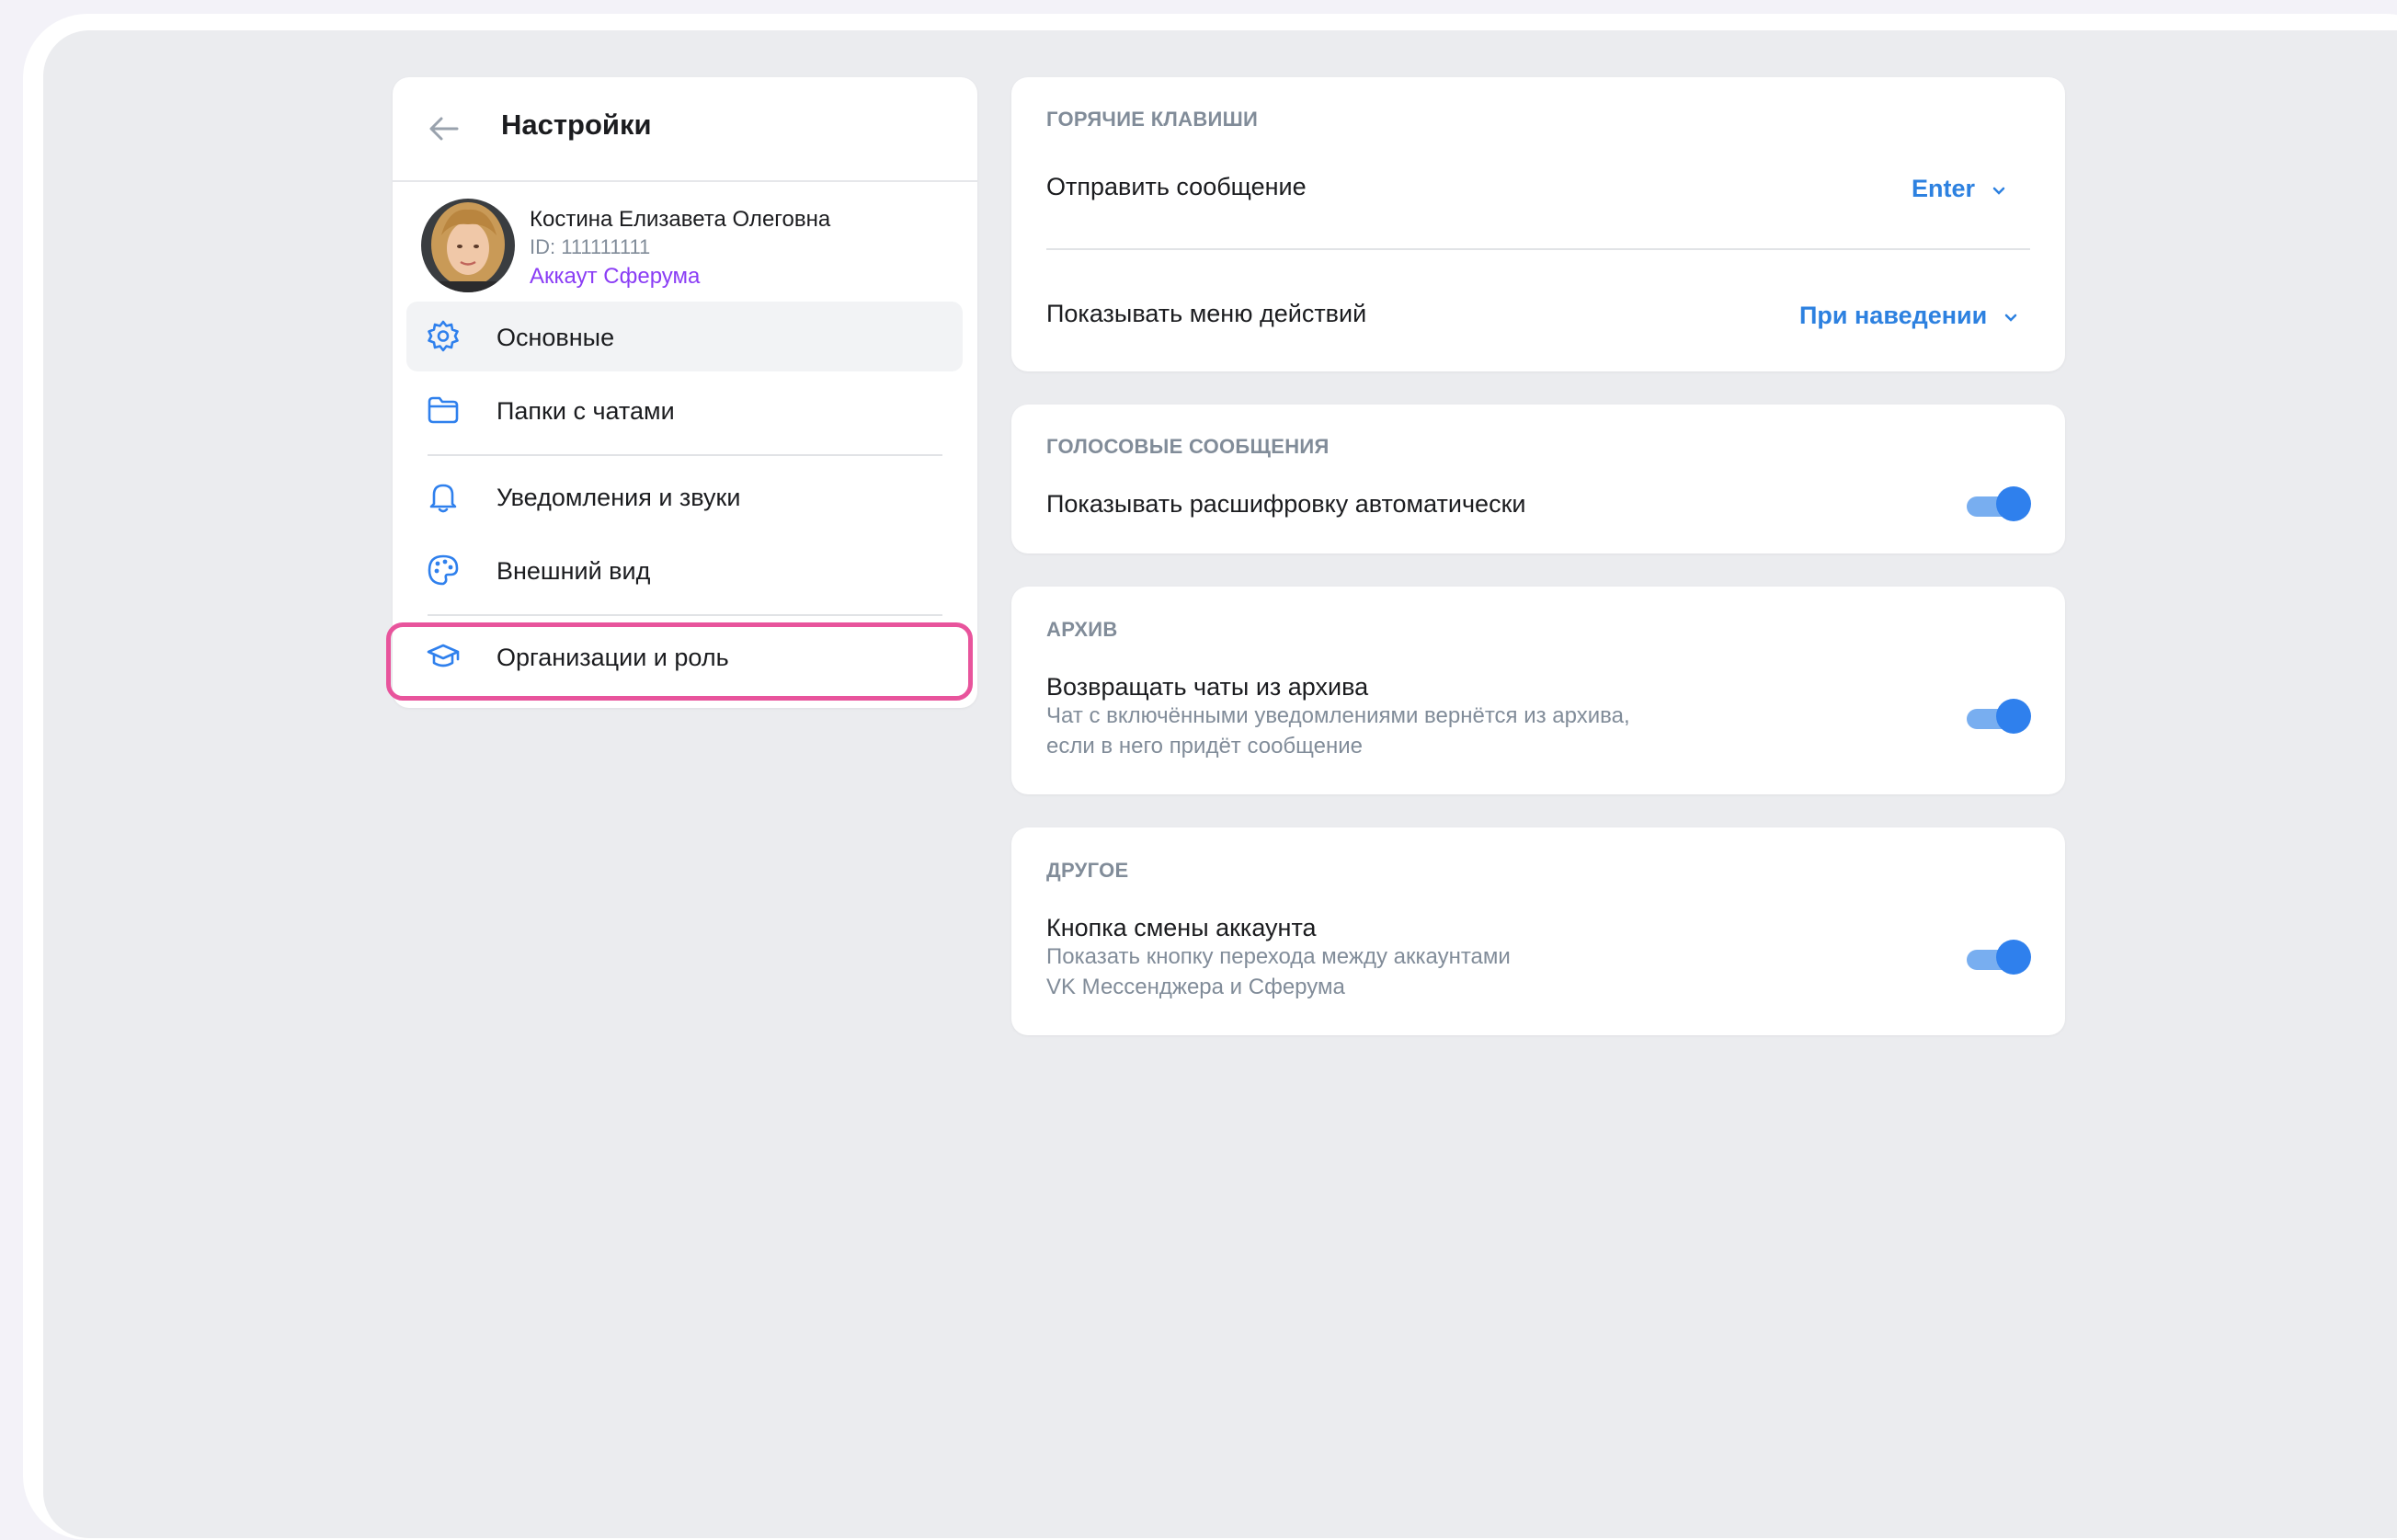  What do you see at coordinates (556, 337) in the screenshot?
I see `sidebar-item-label: Основные` at bounding box center [556, 337].